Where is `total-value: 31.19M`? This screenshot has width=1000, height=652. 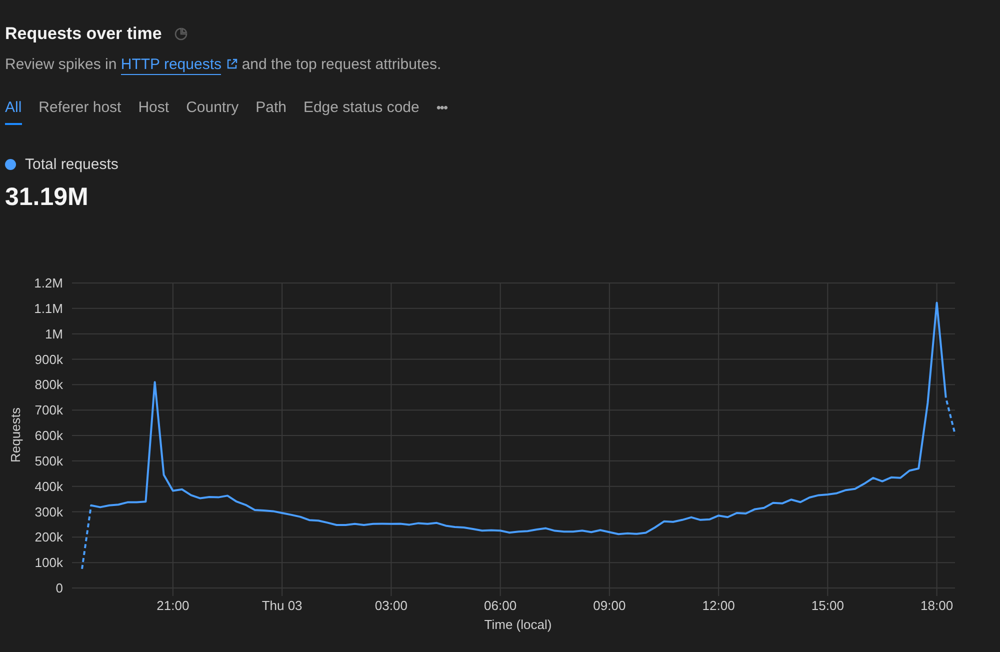
total-value: 31.19M is located at coordinates (47, 197).